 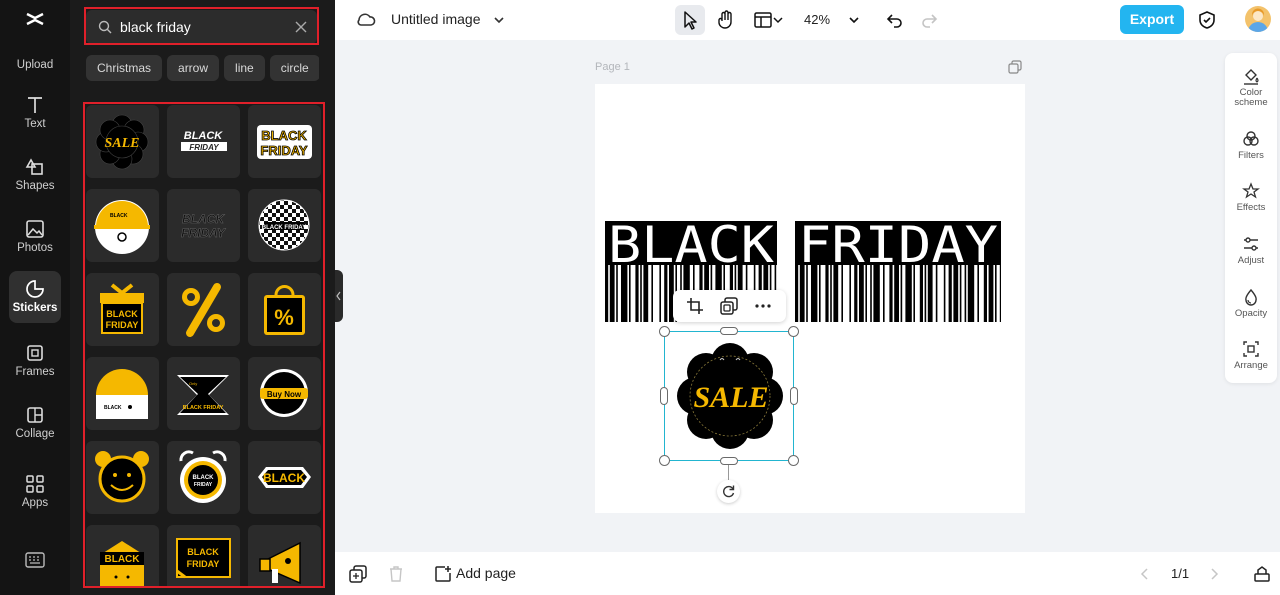 I want to click on pages-panel-icon, so click(x=1262, y=574).